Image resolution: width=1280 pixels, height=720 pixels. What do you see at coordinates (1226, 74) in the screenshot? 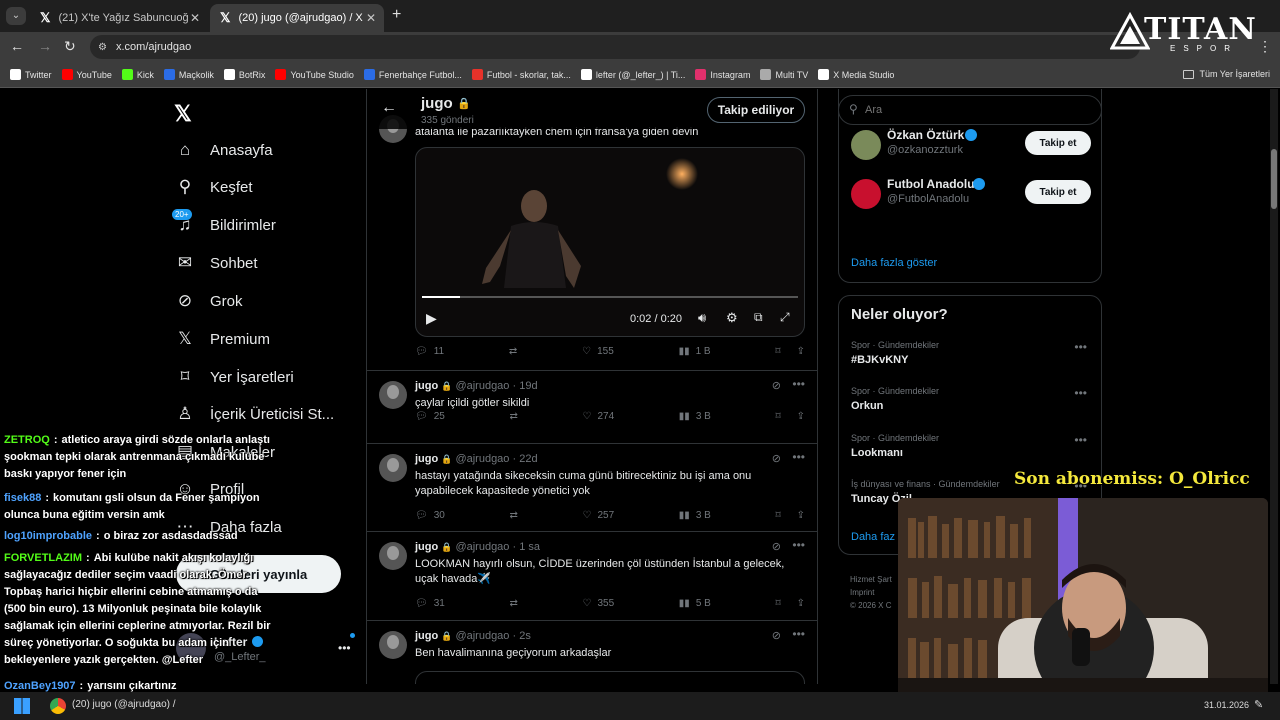
I see `all-bookmarks-folder: Tüm Yer İşaretleri` at bounding box center [1226, 74].